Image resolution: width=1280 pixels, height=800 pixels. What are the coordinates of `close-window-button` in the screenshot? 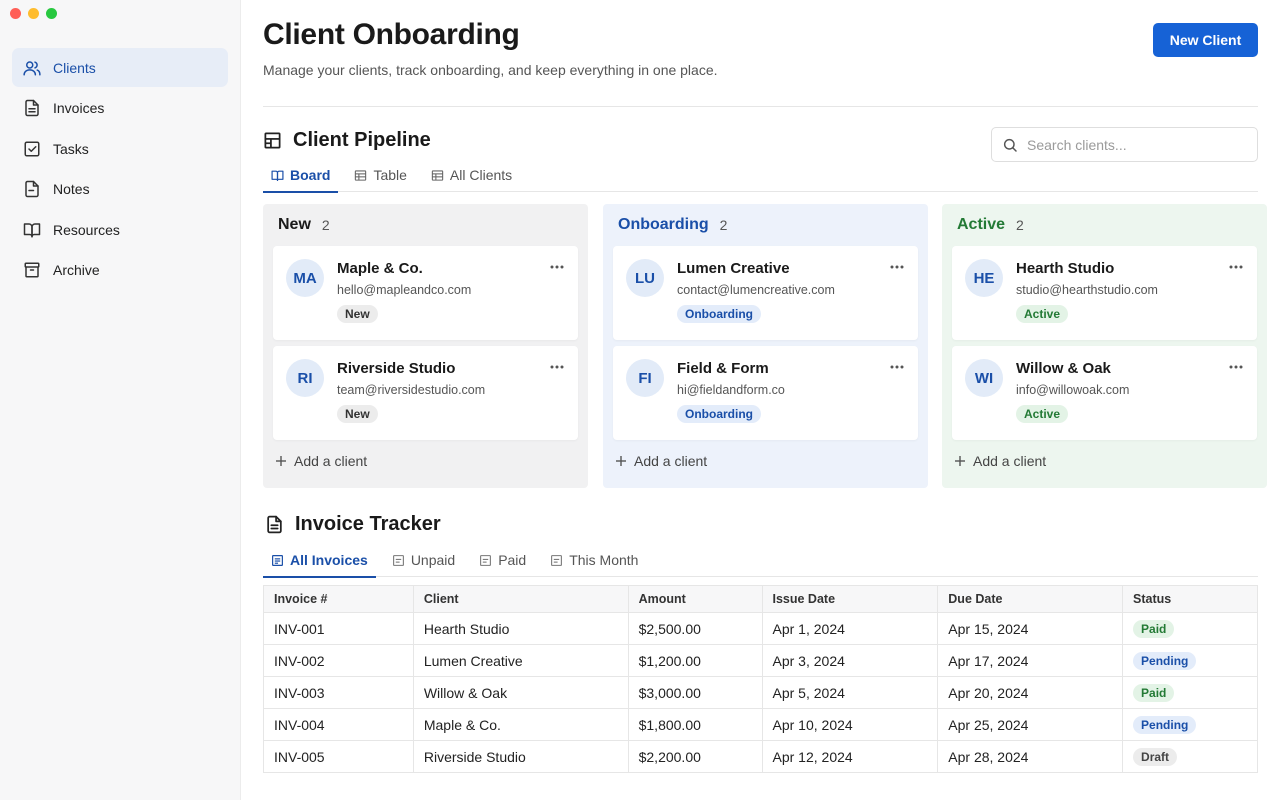 It's located at (15, 13).